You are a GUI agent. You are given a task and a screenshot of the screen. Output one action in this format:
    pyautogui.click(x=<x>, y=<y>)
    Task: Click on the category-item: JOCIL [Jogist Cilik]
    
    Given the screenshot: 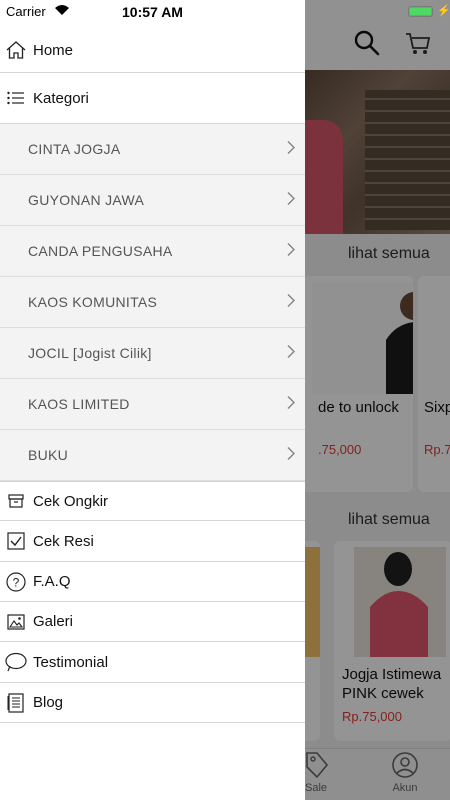 What is the action you would take?
    pyautogui.click(x=152, y=353)
    